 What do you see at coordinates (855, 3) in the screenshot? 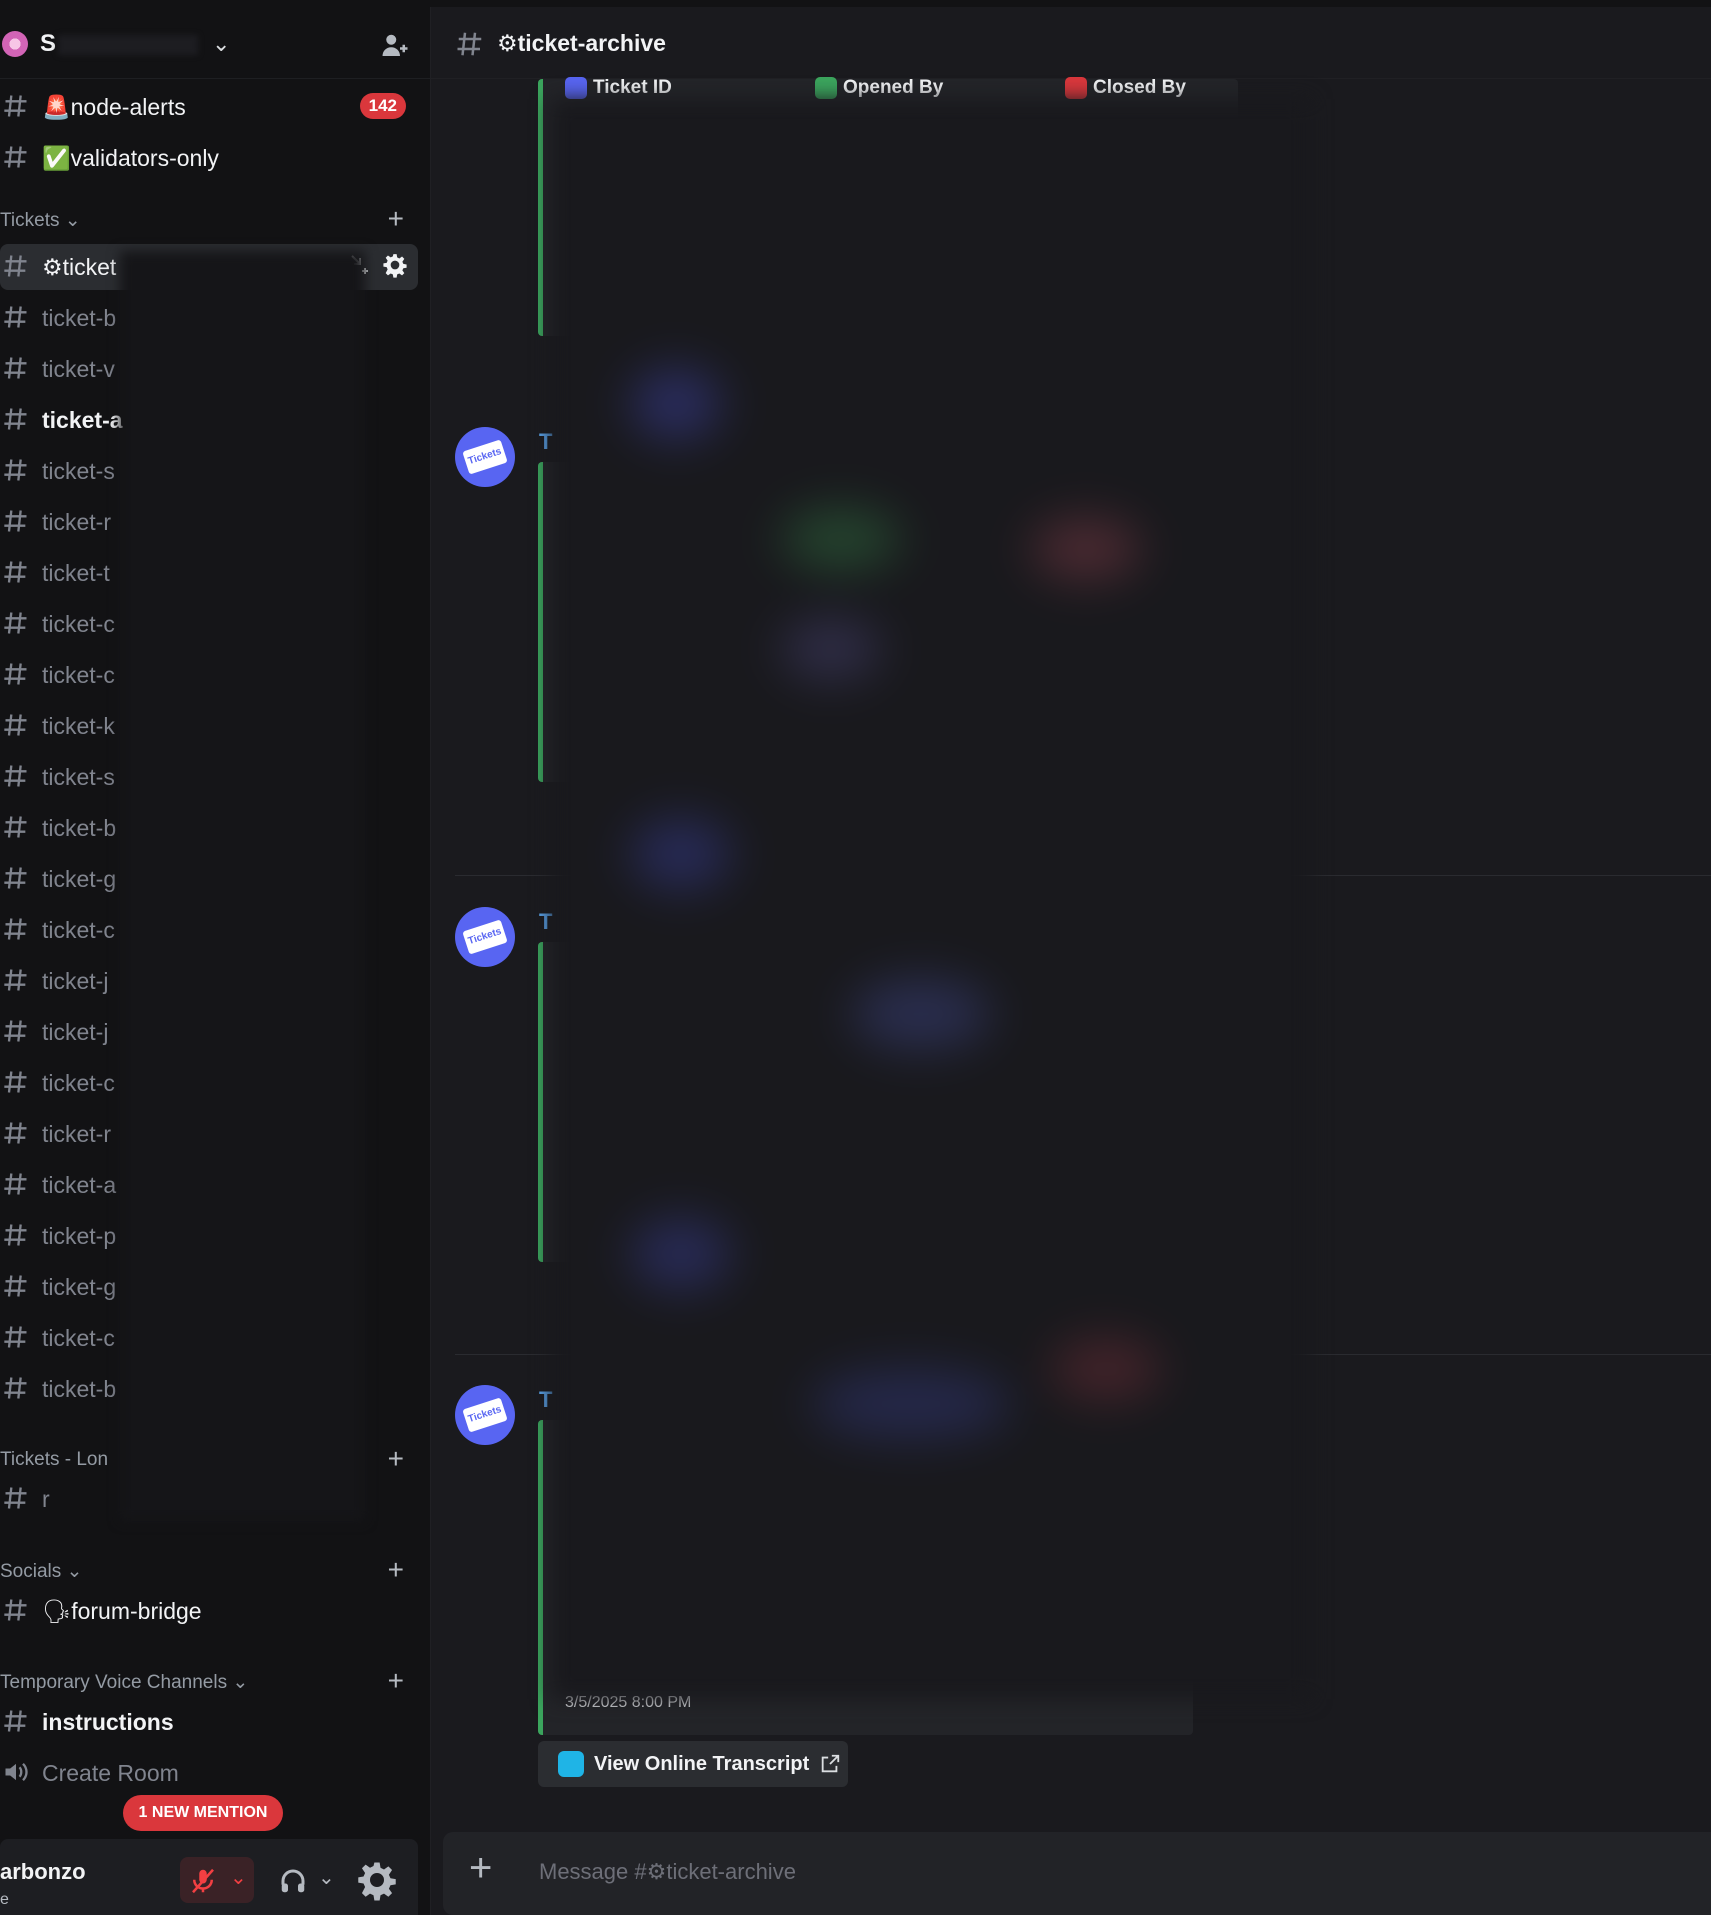
I see `window-top-strip` at bounding box center [855, 3].